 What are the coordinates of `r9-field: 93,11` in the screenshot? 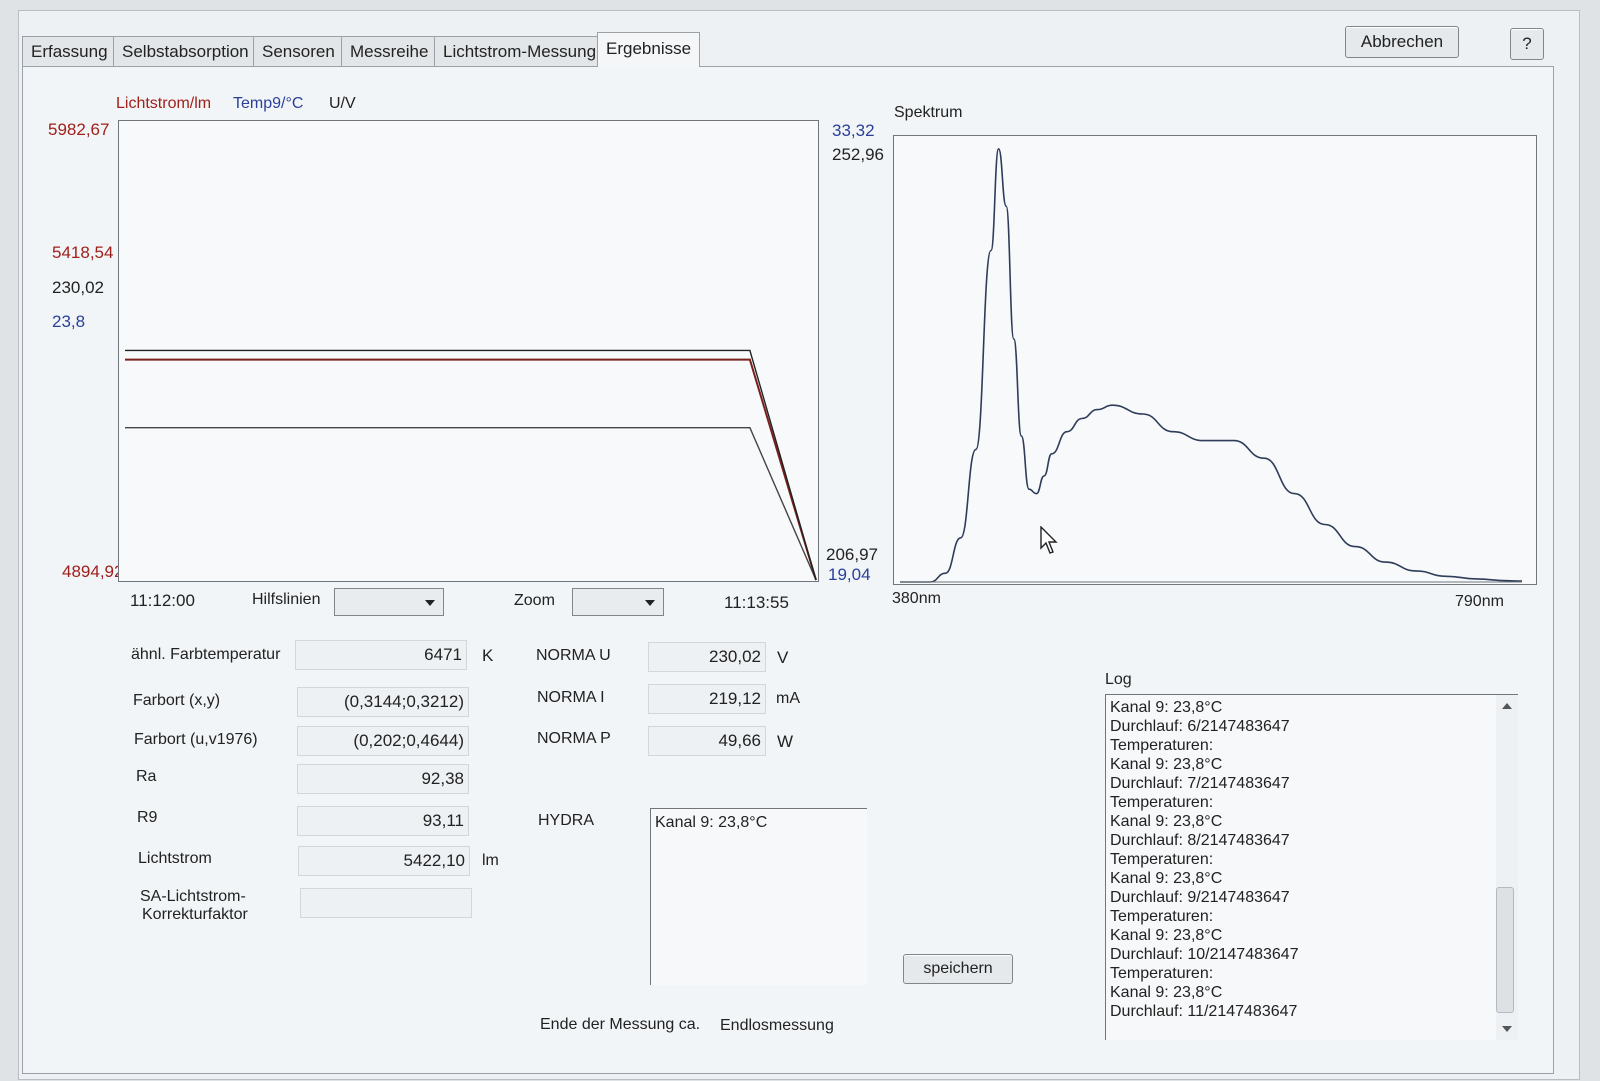 It's located at (383, 821).